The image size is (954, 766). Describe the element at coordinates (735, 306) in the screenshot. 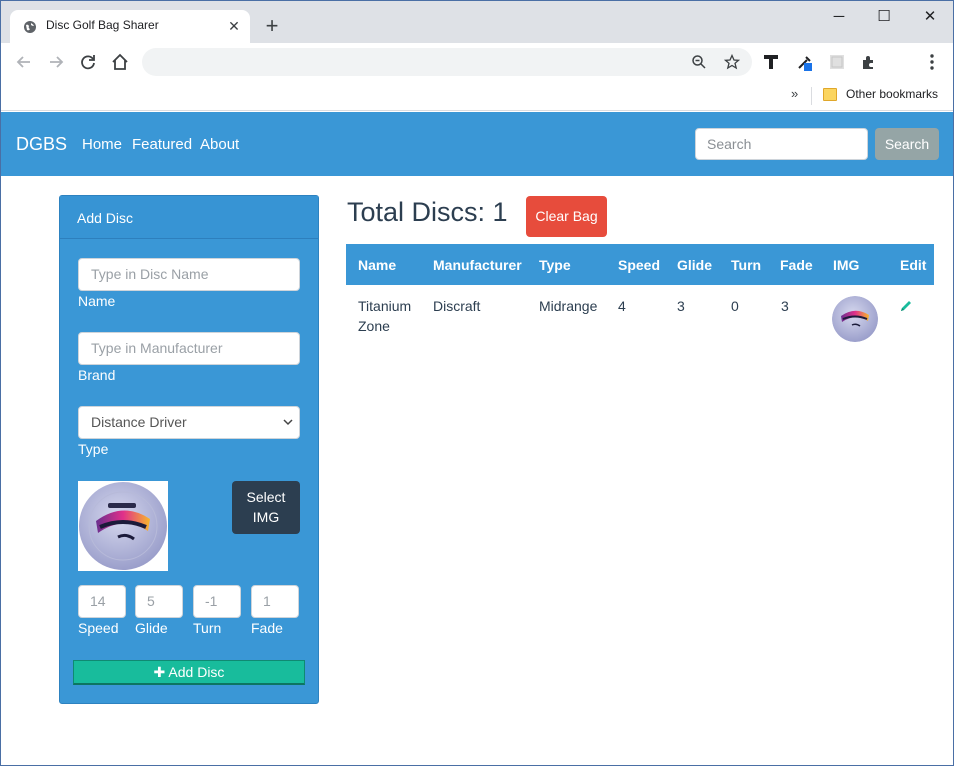

I see `cell-turn: 0` at that location.